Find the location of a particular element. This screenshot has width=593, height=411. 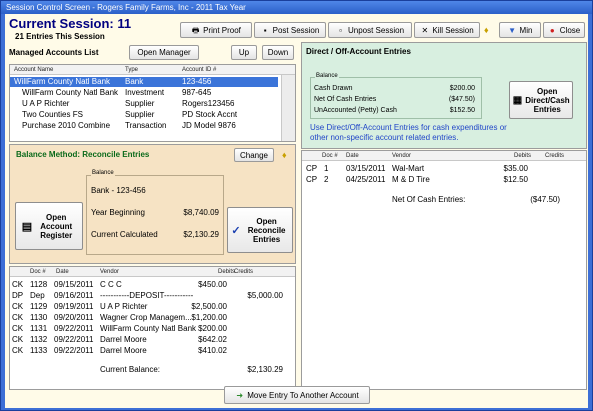

entry-vendor: WillFarm County Natl Bank is located at coordinates (148, 328).